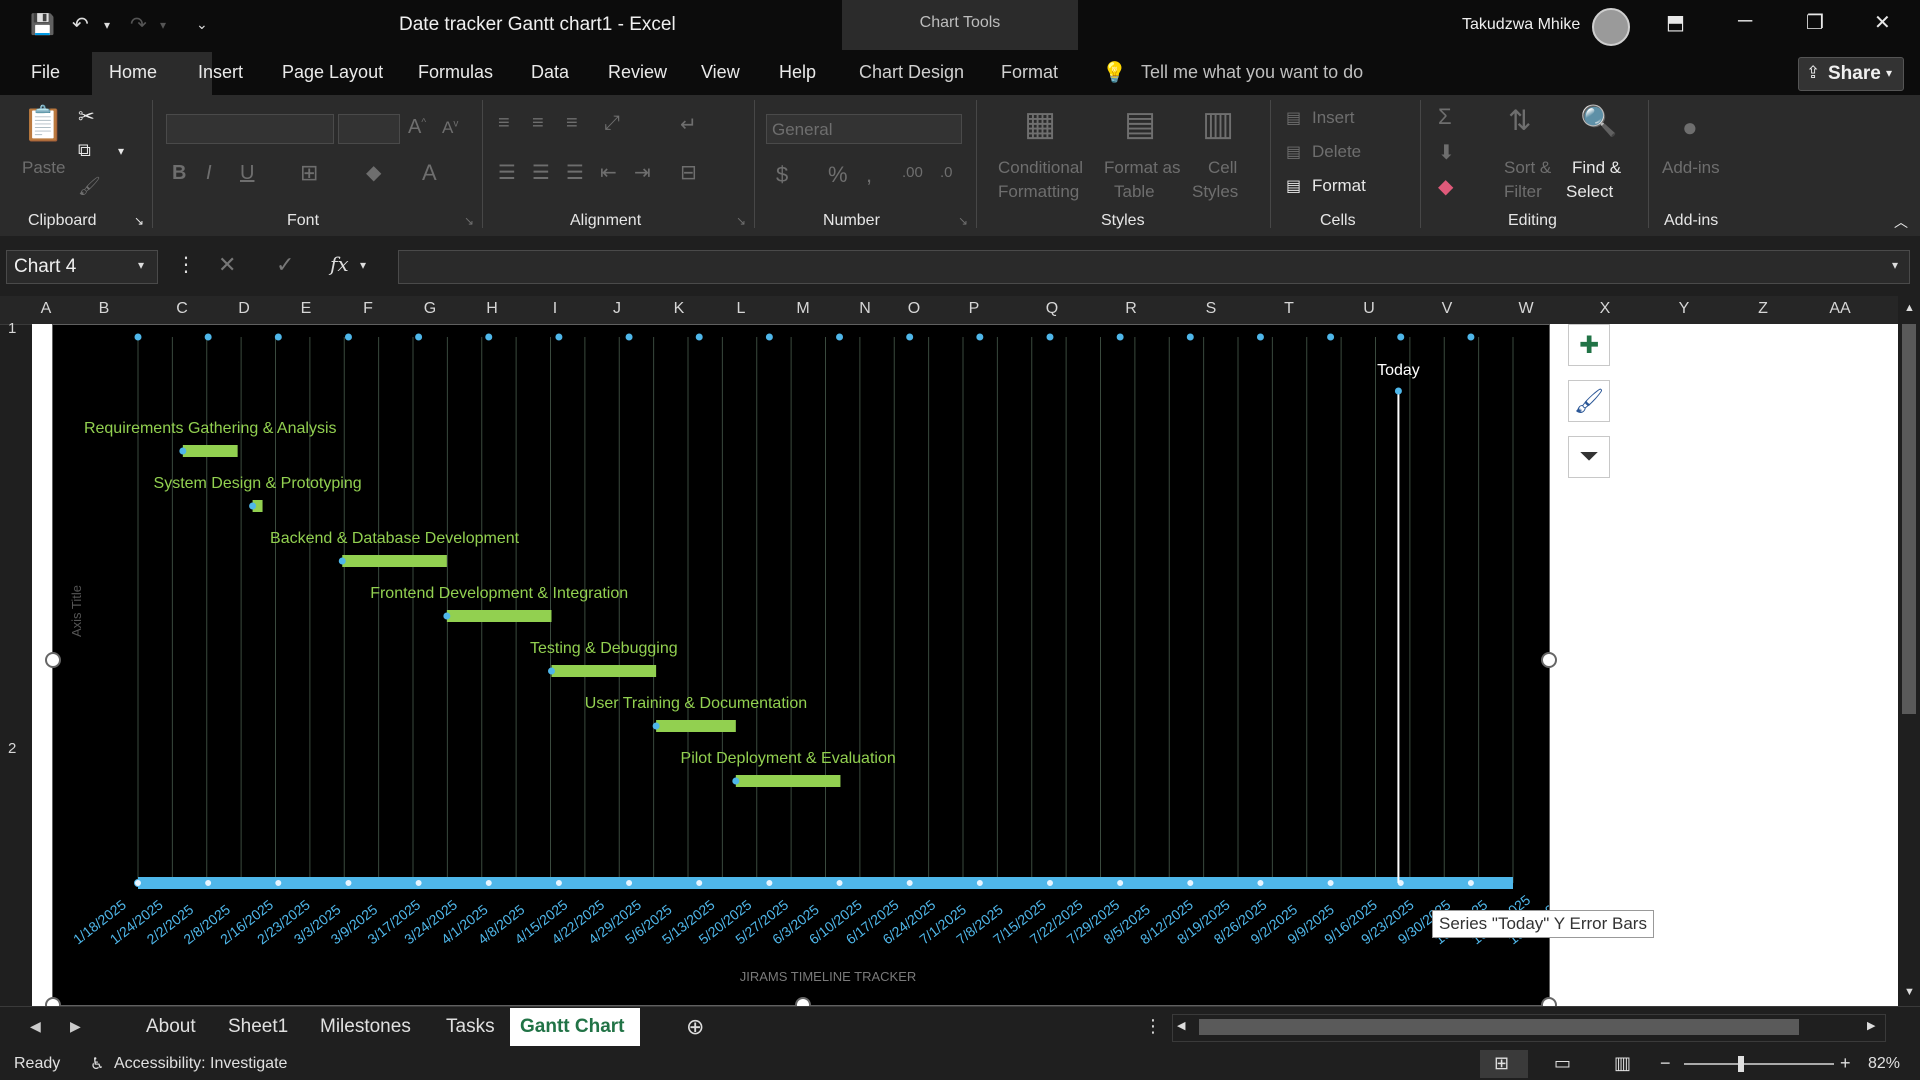 This screenshot has height=1080, width=1920. Describe the element at coordinates (1218, 124) in the screenshot. I see `cell-styles-icon: ▥` at that location.